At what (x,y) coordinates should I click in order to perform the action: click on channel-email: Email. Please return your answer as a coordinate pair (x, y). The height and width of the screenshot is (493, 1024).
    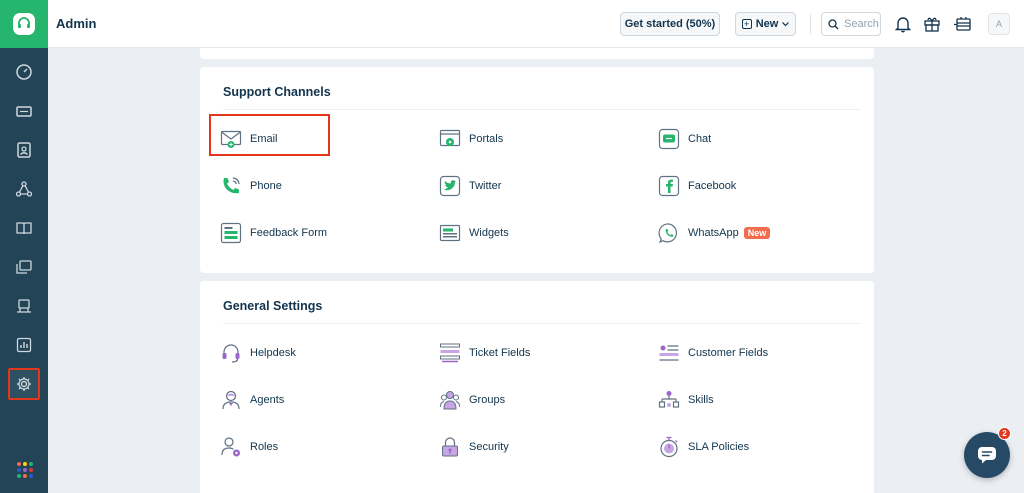
    Looking at the image, I should click on (249, 139).